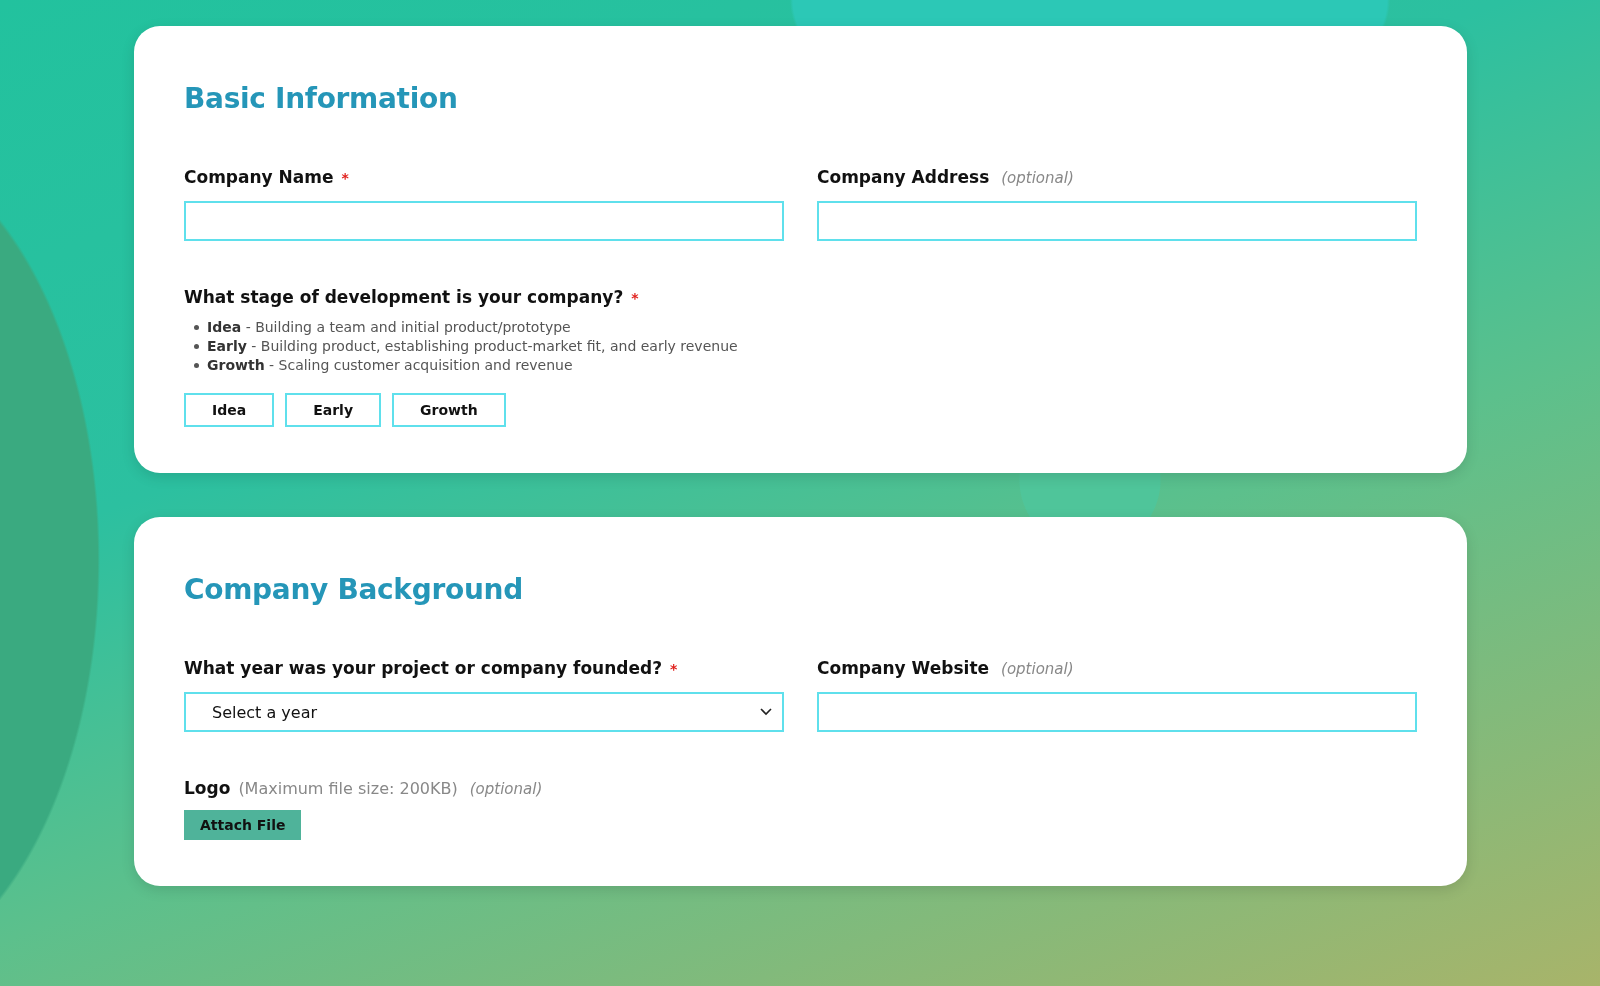 The image size is (1600, 986). Describe the element at coordinates (259, 177) in the screenshot. I see `field-label: Company Name` at that location.